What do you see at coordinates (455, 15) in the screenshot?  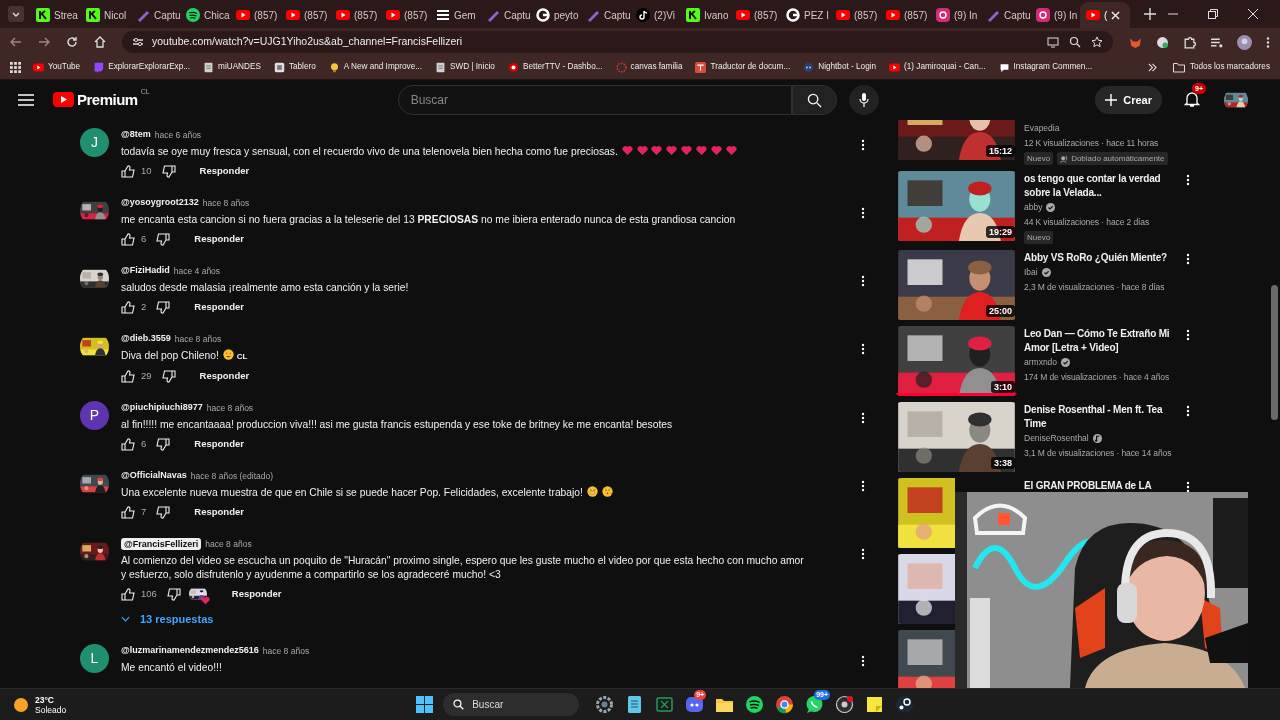 I see `browser-tab: Gem` at bounding box center [455, 15].